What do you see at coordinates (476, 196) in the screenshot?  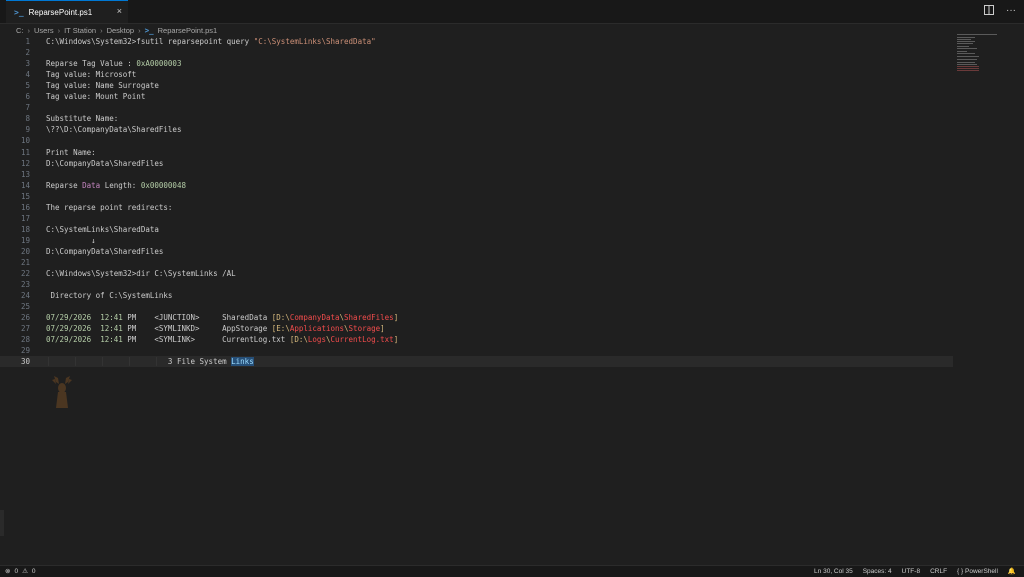 I see `code-line: 15` at bounding box center [476, 196].